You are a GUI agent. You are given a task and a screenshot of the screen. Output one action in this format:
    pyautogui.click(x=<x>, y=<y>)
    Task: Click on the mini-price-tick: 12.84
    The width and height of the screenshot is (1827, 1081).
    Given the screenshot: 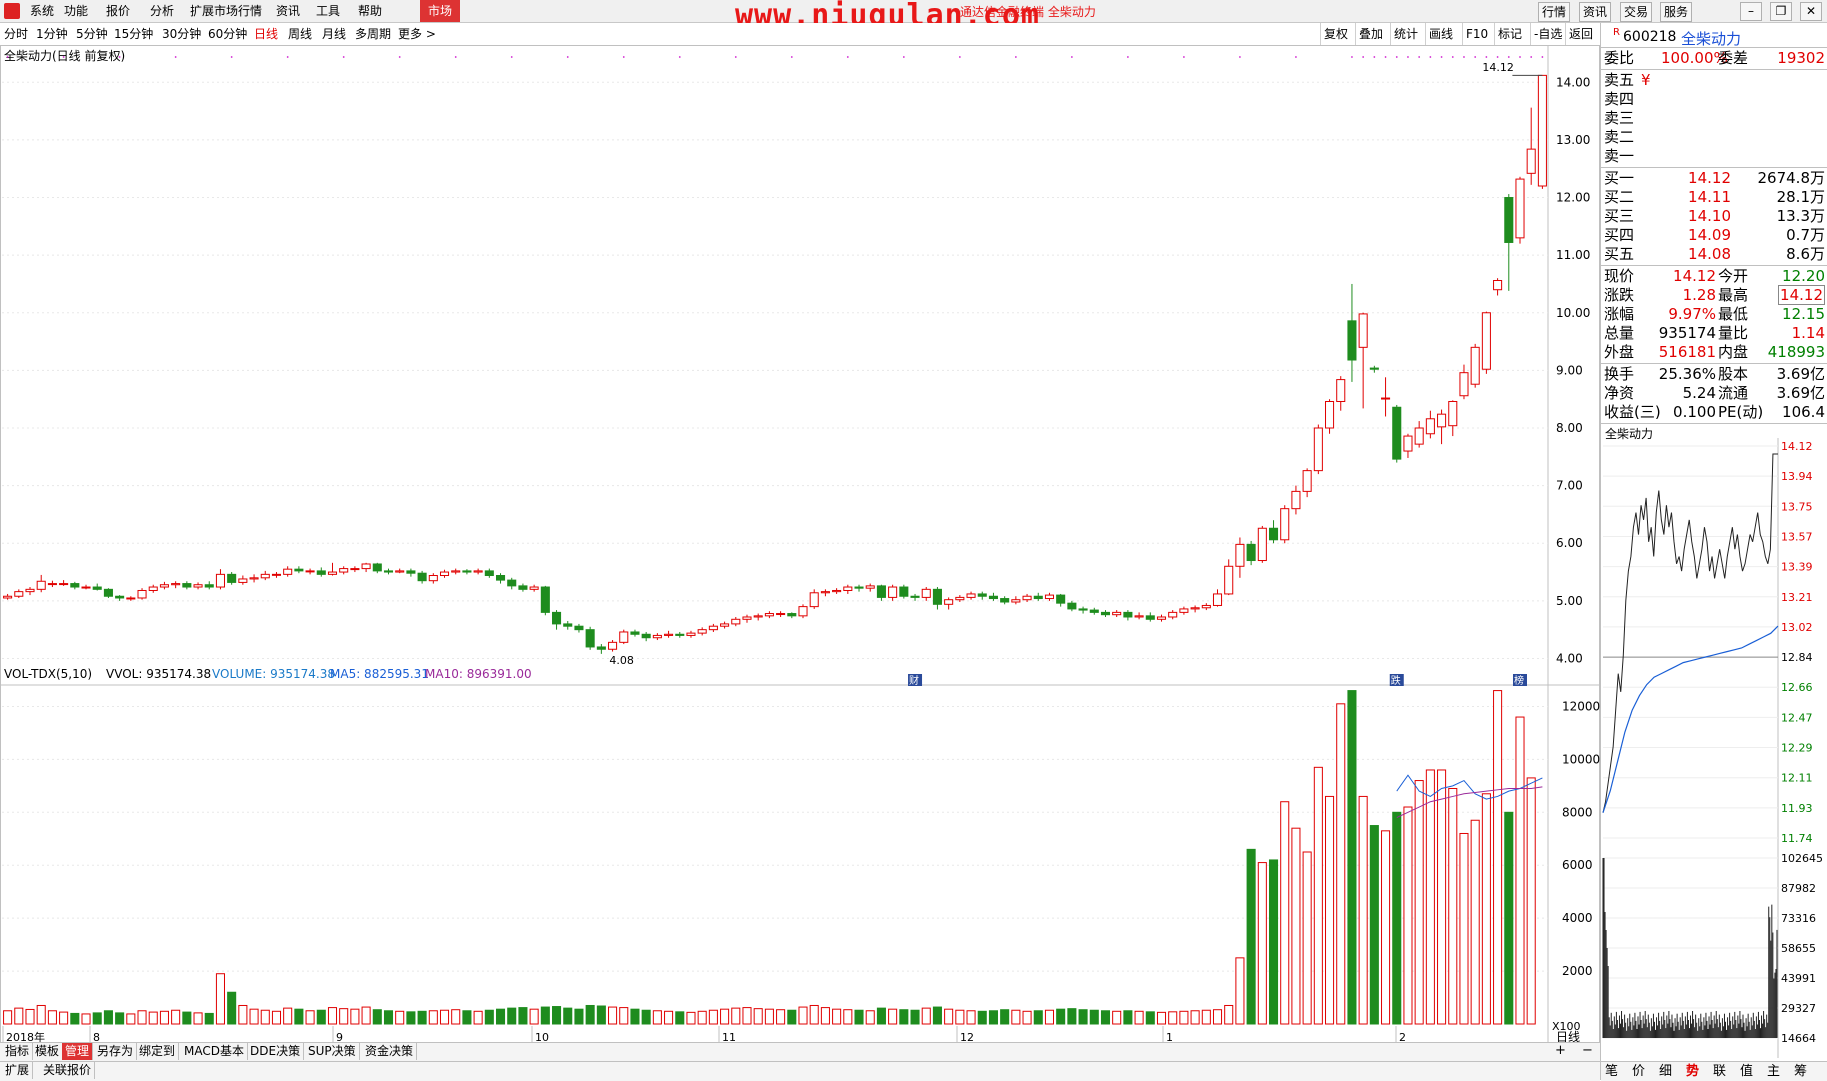 What is the action you would take?
    pyautogui.click(x=1797, y=657)
    